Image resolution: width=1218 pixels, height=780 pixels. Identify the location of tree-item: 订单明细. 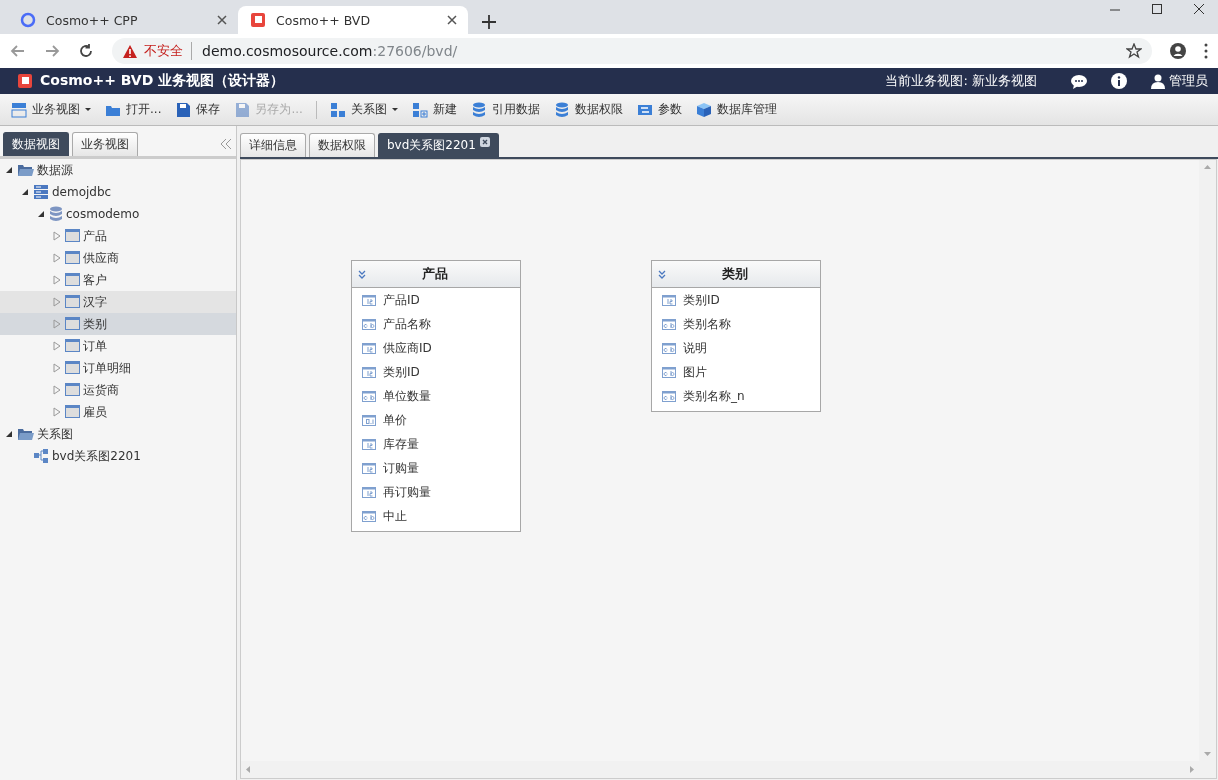
(118, 368).